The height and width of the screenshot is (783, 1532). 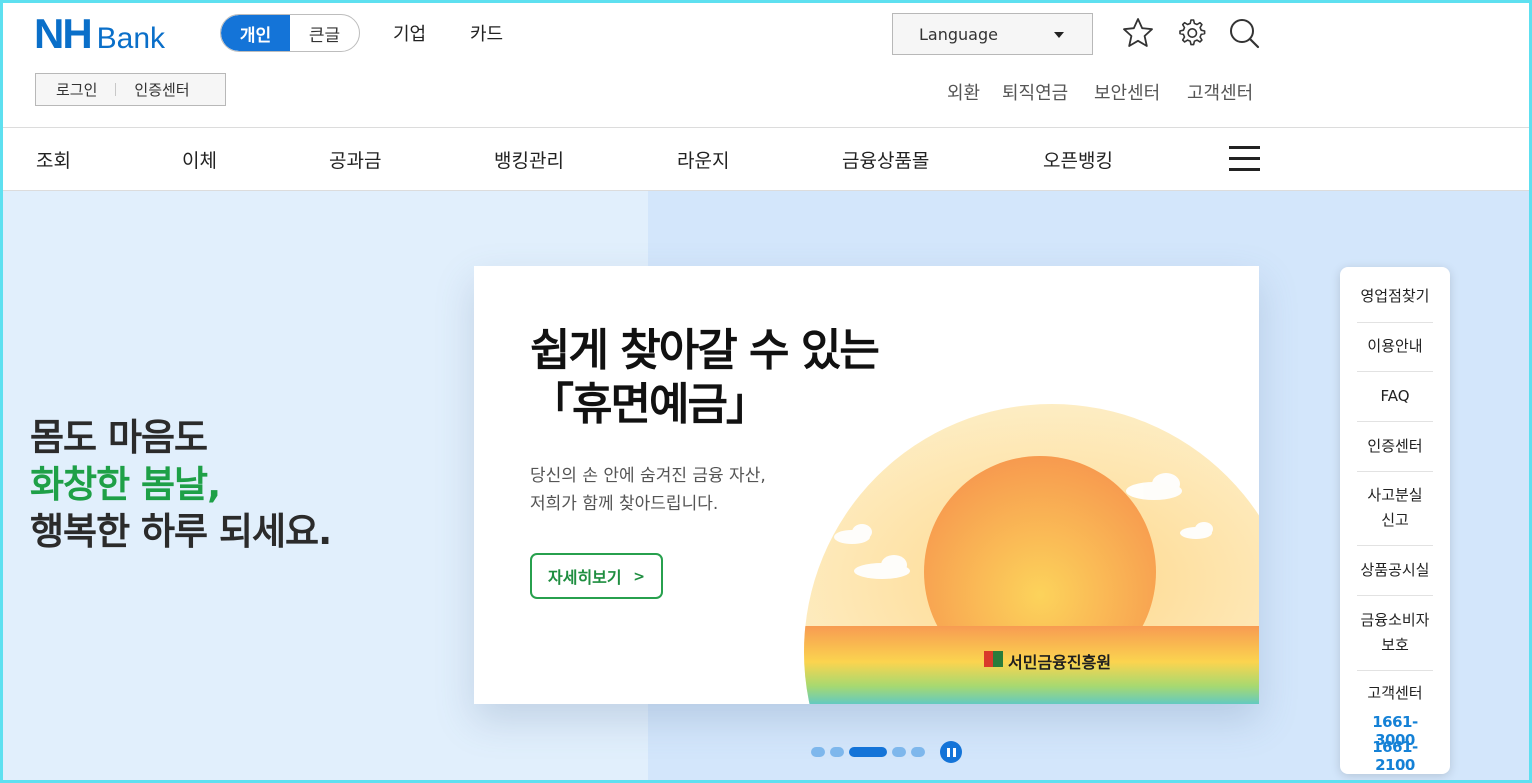 What do you see at coordinates (131, 38) in the screenshot?
I see `logo-bank-text: Bank` at bounding box center [131, 38].